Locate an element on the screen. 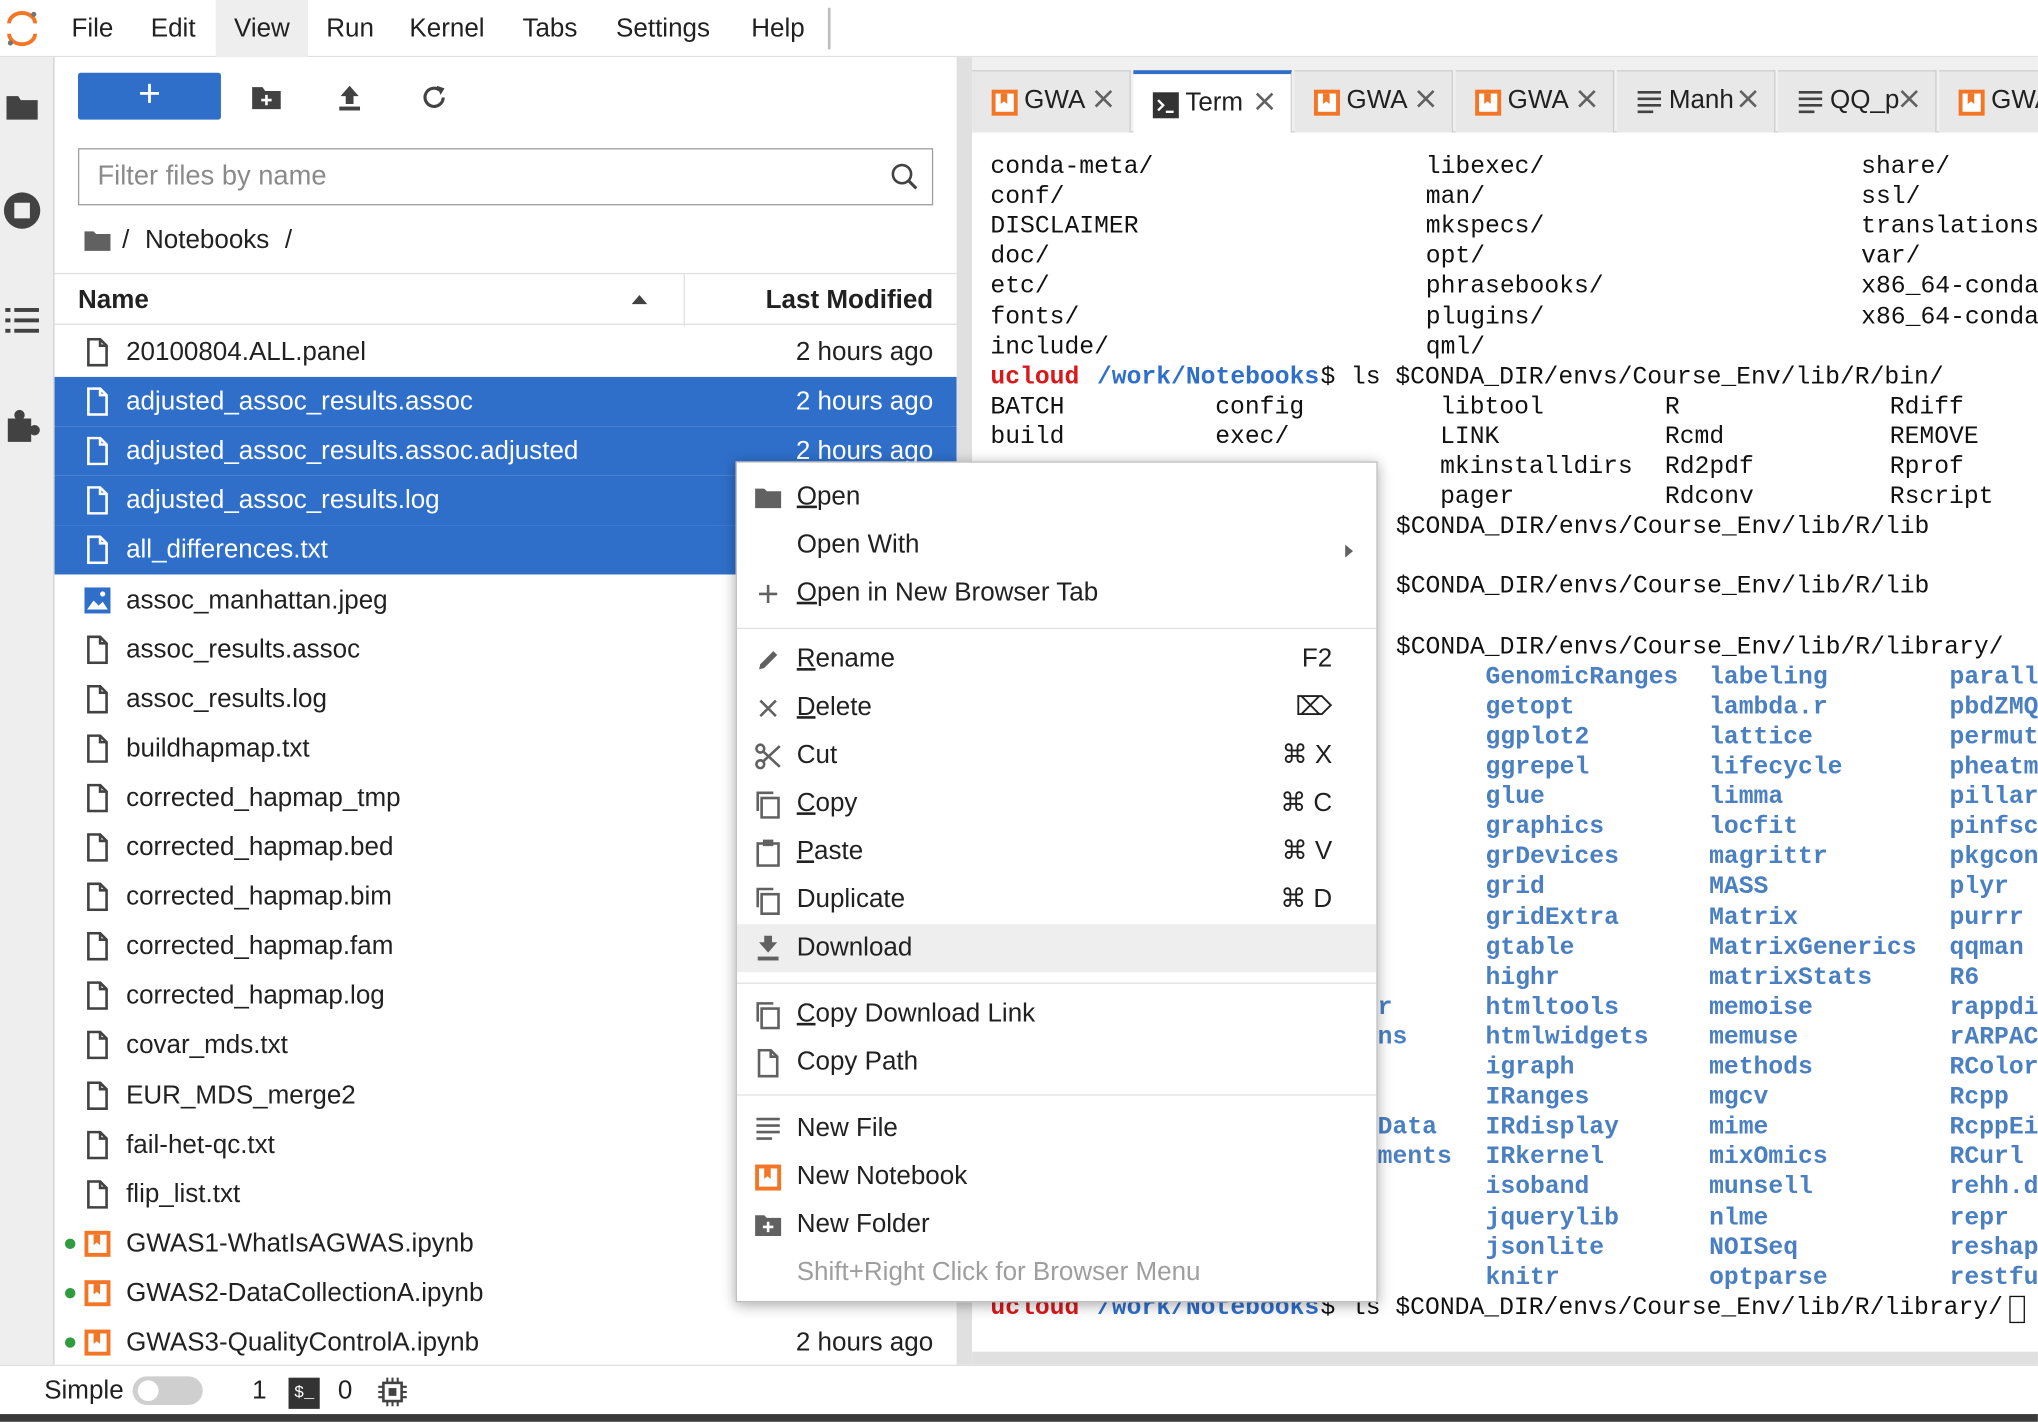 This screenshot has width=2038, height=1422. menu-run: Run is located at coordinates (350, 28).